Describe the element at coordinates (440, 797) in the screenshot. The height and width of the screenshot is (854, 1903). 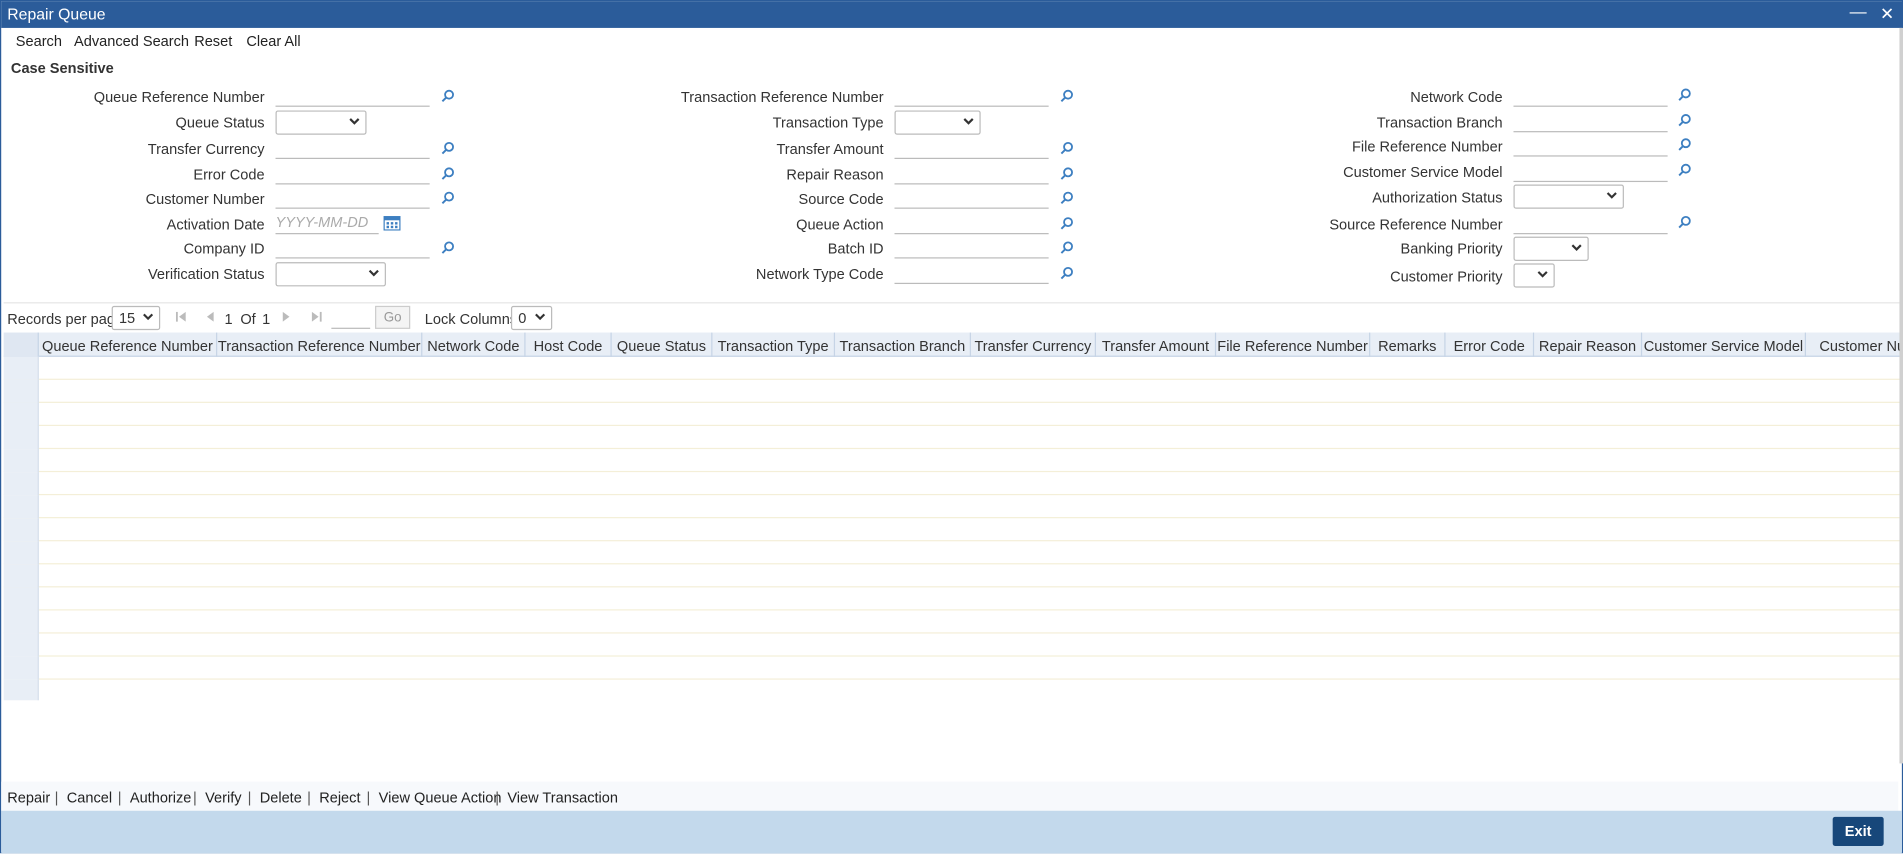
I see `view-queue-action-link: View Queue Action` at that location.